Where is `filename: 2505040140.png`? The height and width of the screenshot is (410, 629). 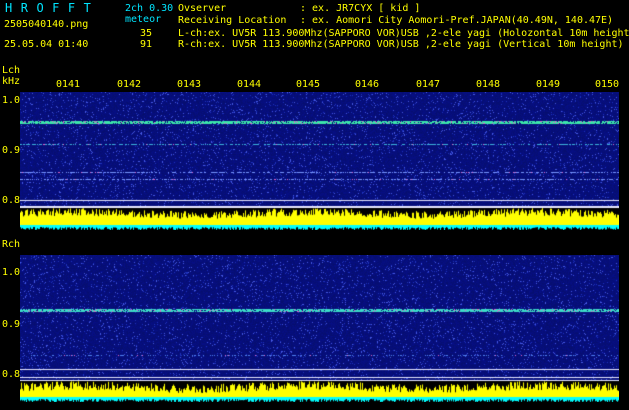 filename: 2505040140.png is located at coordinates (46, 24).